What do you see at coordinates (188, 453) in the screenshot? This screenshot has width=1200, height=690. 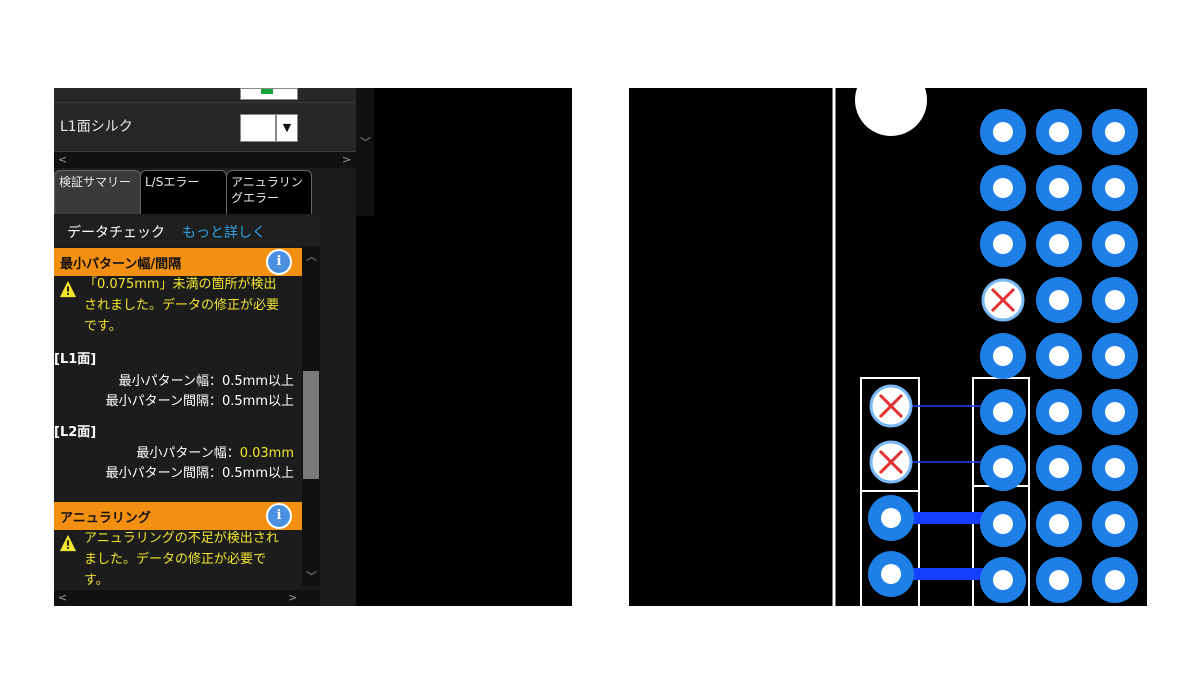 I see `l2-width-label: 最小パターン幅：` at bounding box center [188, 453].